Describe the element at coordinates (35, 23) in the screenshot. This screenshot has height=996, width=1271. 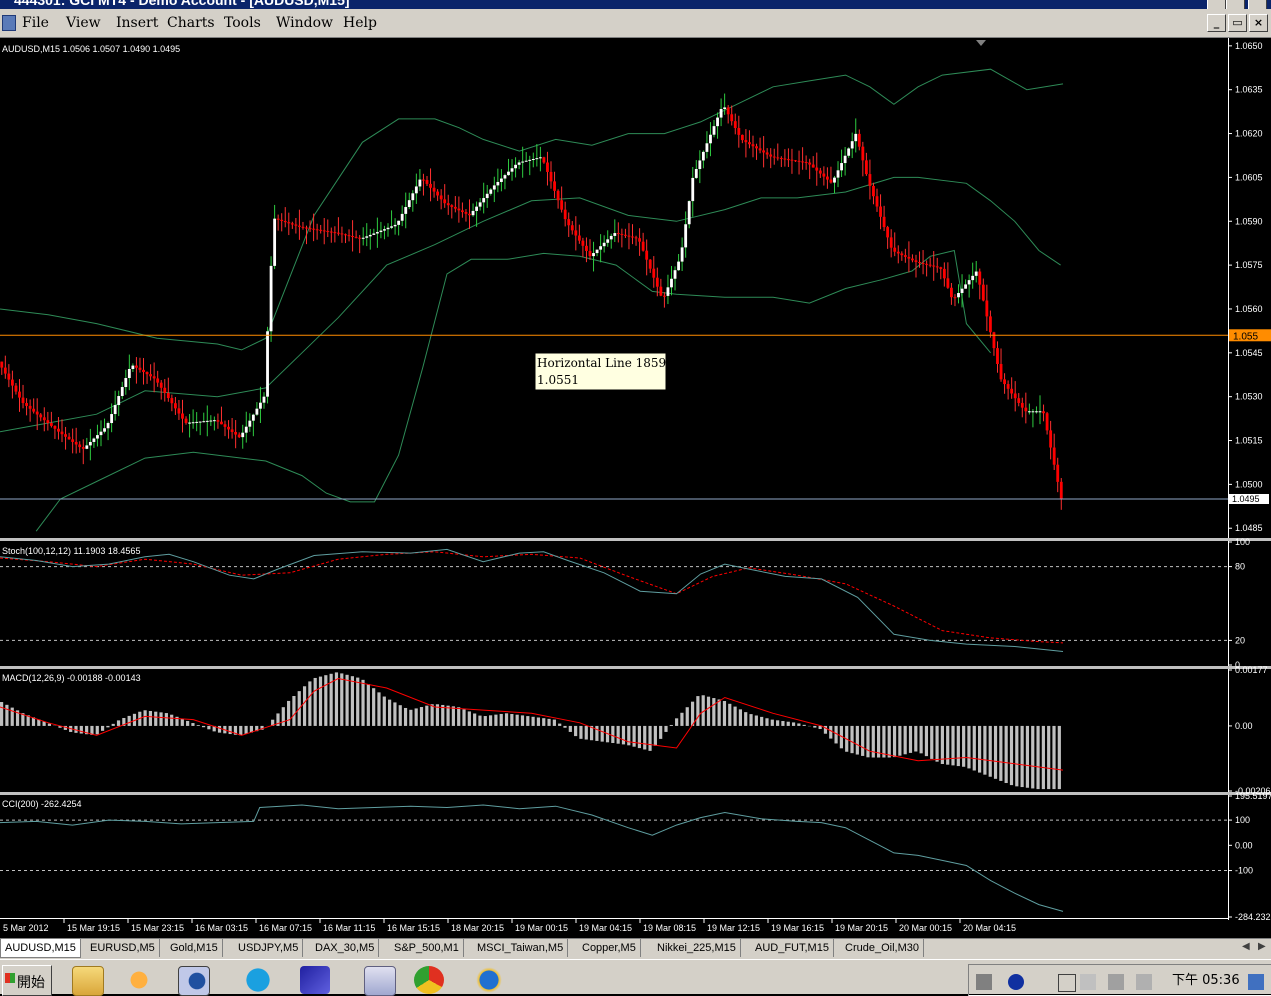
I see `menu-file: File` at that location.